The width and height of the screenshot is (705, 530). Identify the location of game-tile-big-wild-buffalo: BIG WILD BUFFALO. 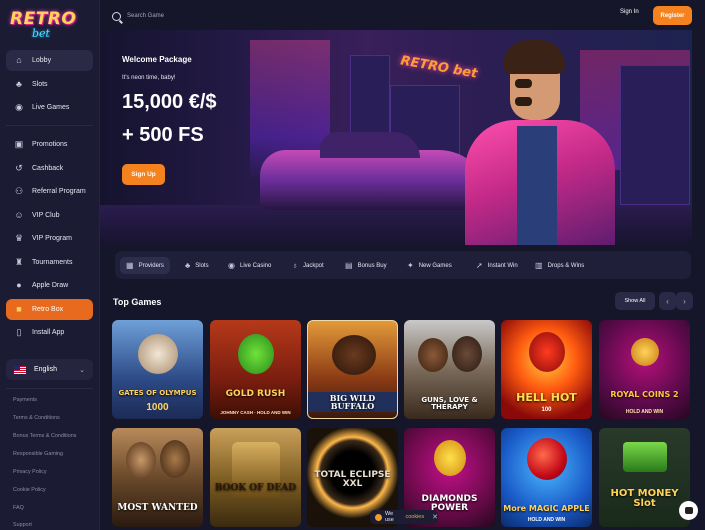
(352, 369).